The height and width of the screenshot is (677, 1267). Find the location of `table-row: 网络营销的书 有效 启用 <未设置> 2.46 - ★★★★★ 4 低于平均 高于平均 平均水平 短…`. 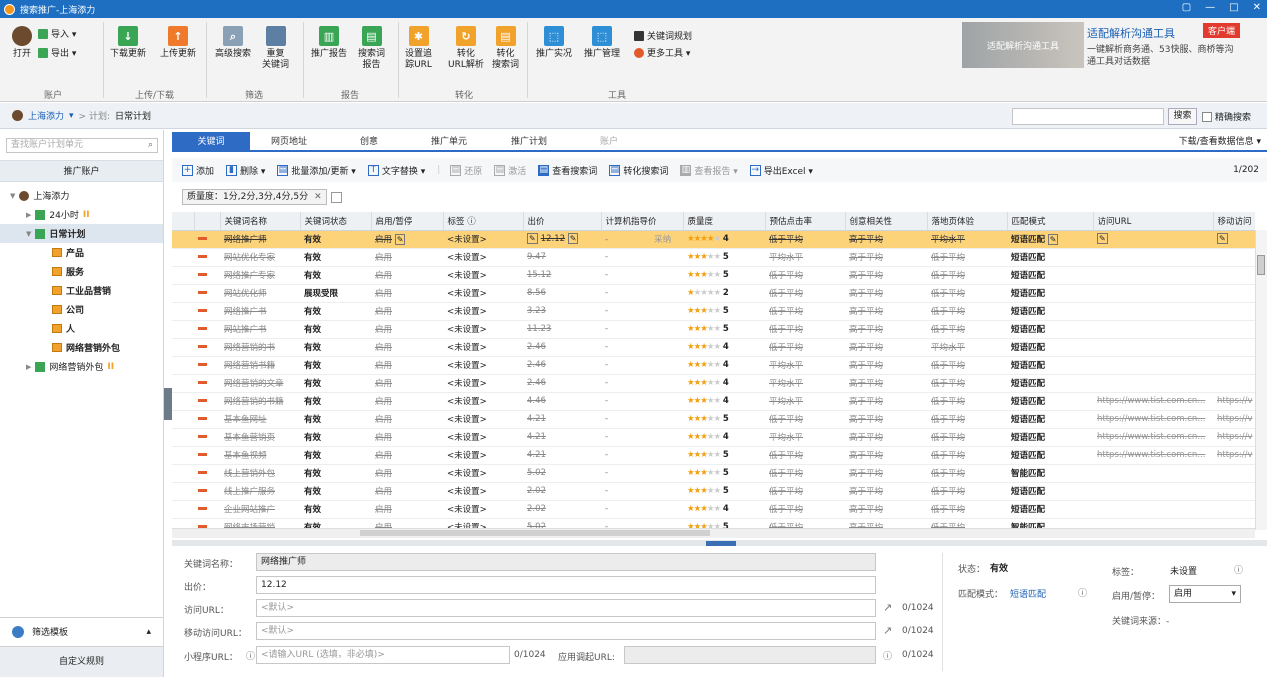

table-row: 网络营销的书 有效 启用 <未设置> 2.46 - ★★★★★ 4 低于平均 高于平均 平均水平 短… is located at coordinates (713, 347).